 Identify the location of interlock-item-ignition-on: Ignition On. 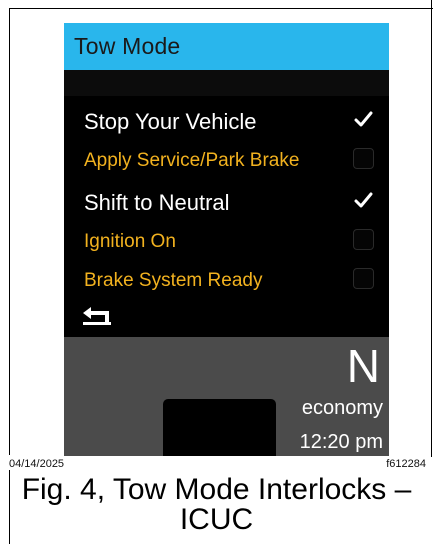
(231, 241).